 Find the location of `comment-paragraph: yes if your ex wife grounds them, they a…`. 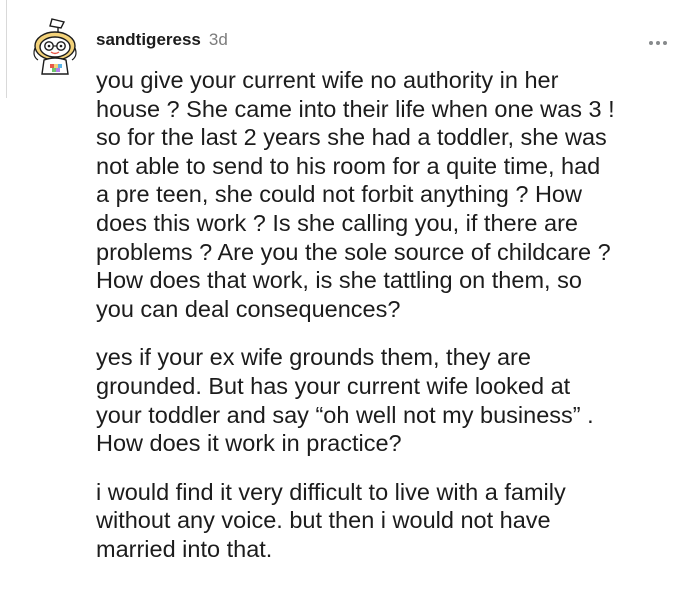

comment-paragraph: yes if your ex wife grounds them, they a… is located at coordinates (345, 400).